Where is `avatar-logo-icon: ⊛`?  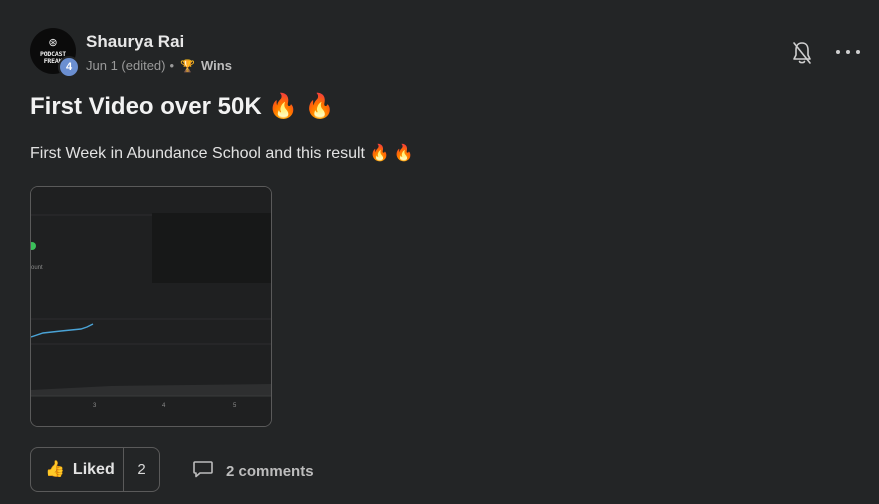 avatar-logo-icon: ⊛ is located at coordinates (53, 42).